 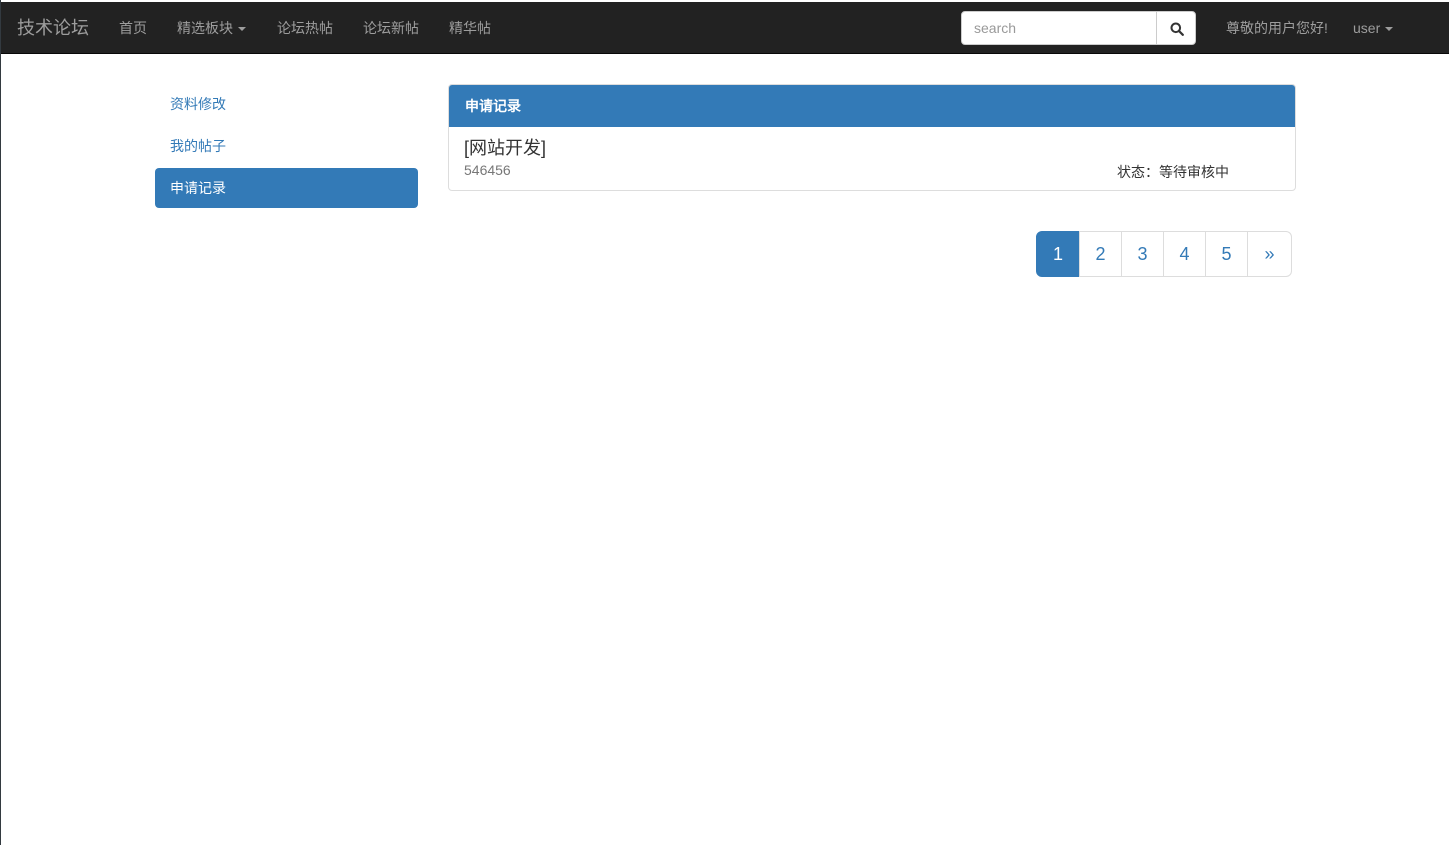 I want to click on search-form, so click(x=1078, y=28).